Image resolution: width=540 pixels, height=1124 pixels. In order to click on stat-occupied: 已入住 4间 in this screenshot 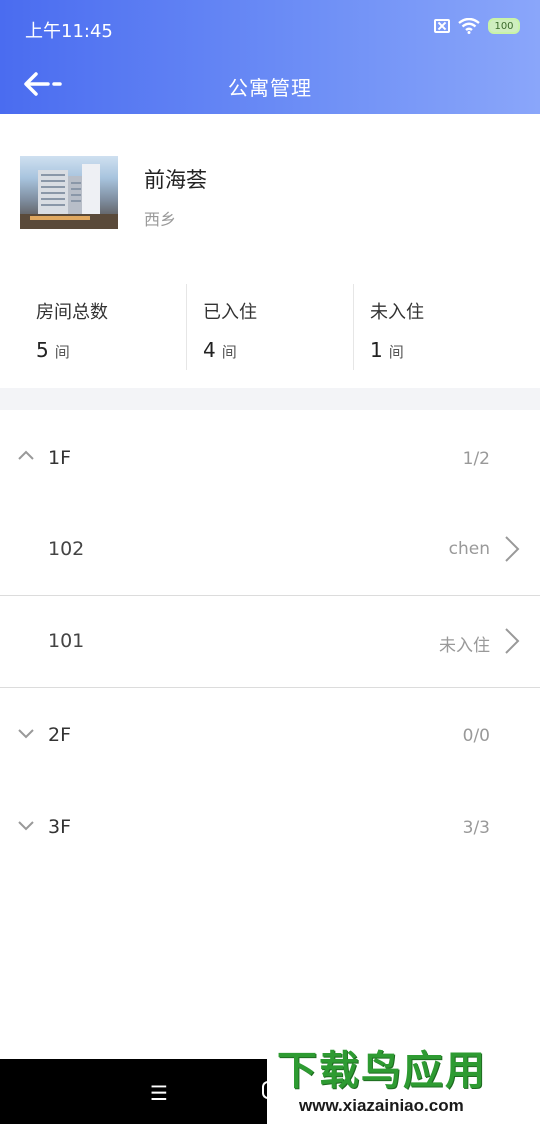, I will do `click(270, 327)`.